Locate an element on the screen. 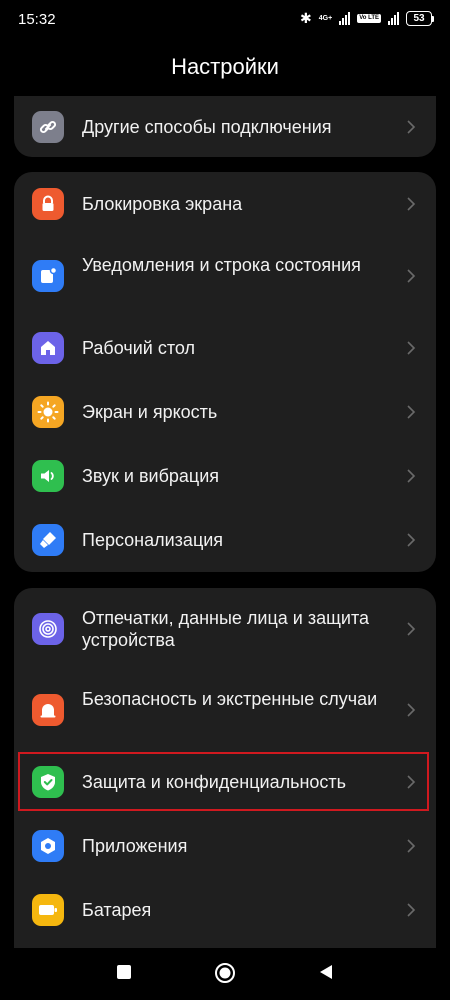 This screenshot has height=1000, width=450. bluetooth-icon: ✱ is located at coordinates (306, 18).